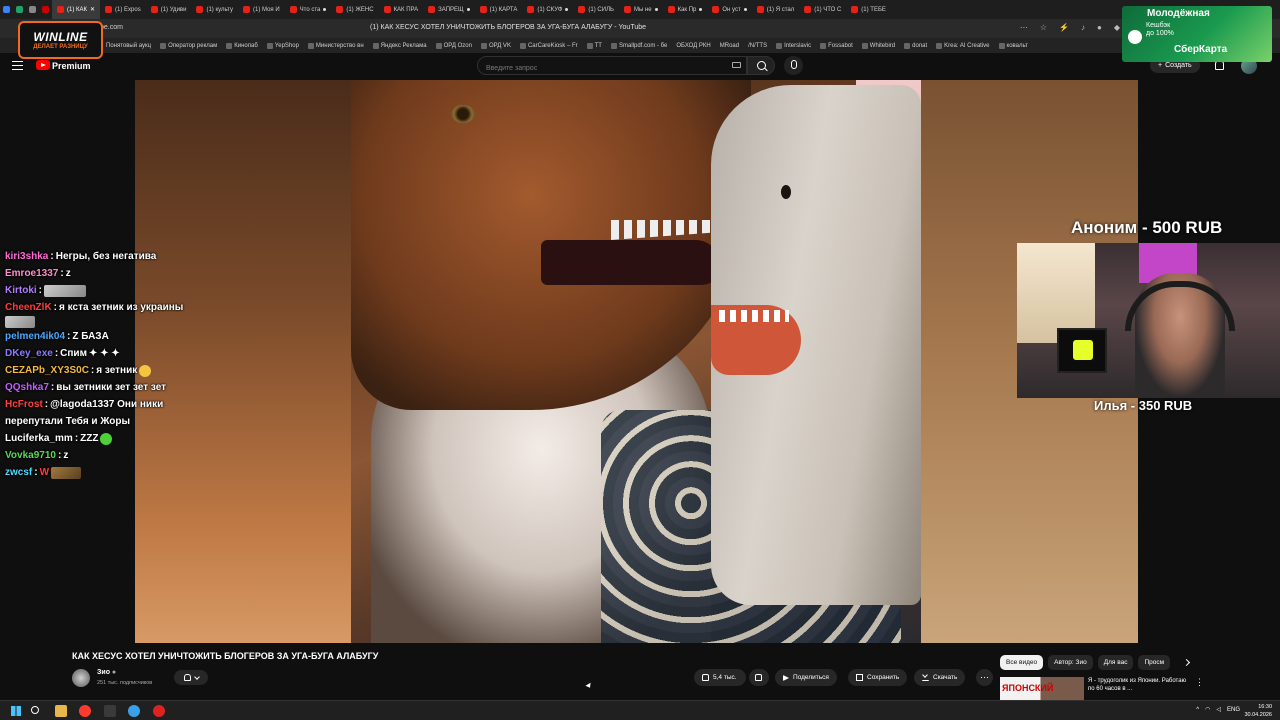 The width and height of the screenshot is (1280, 720). I want to click on bookmark-item: Whitebird, so click(878, 45).